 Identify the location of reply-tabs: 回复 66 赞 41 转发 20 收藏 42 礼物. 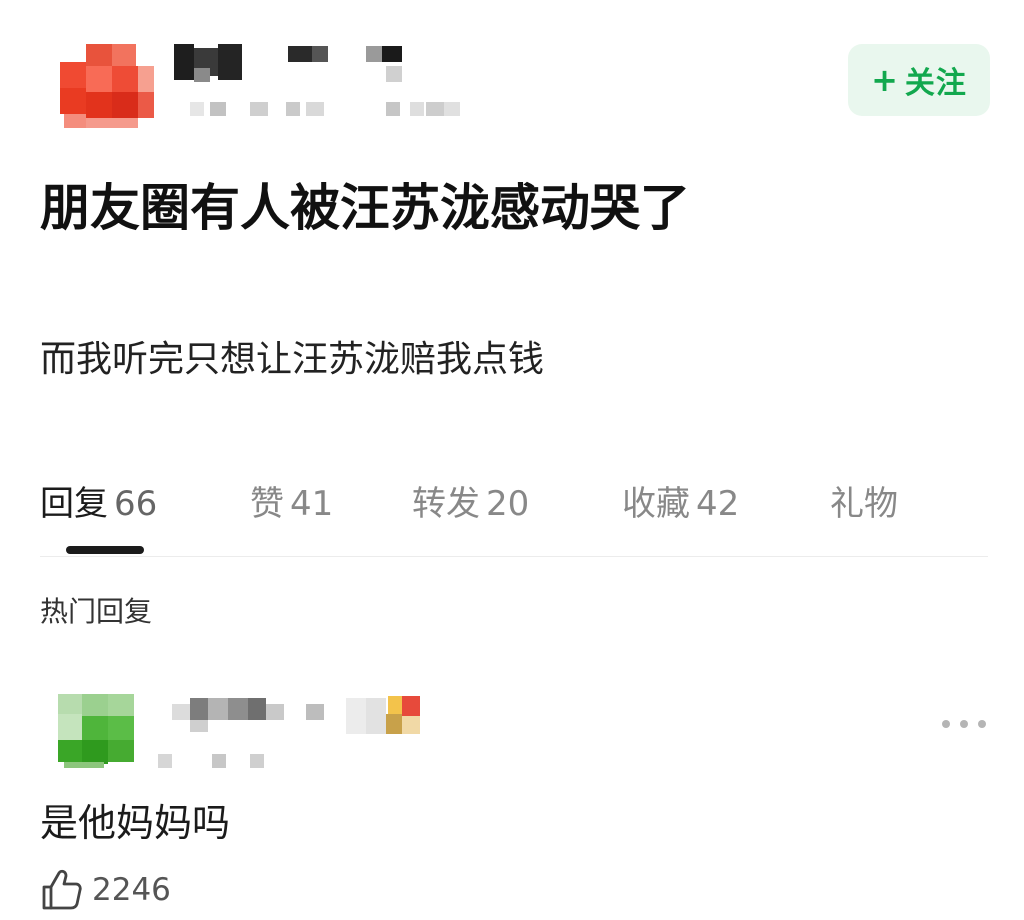
(514, 513).